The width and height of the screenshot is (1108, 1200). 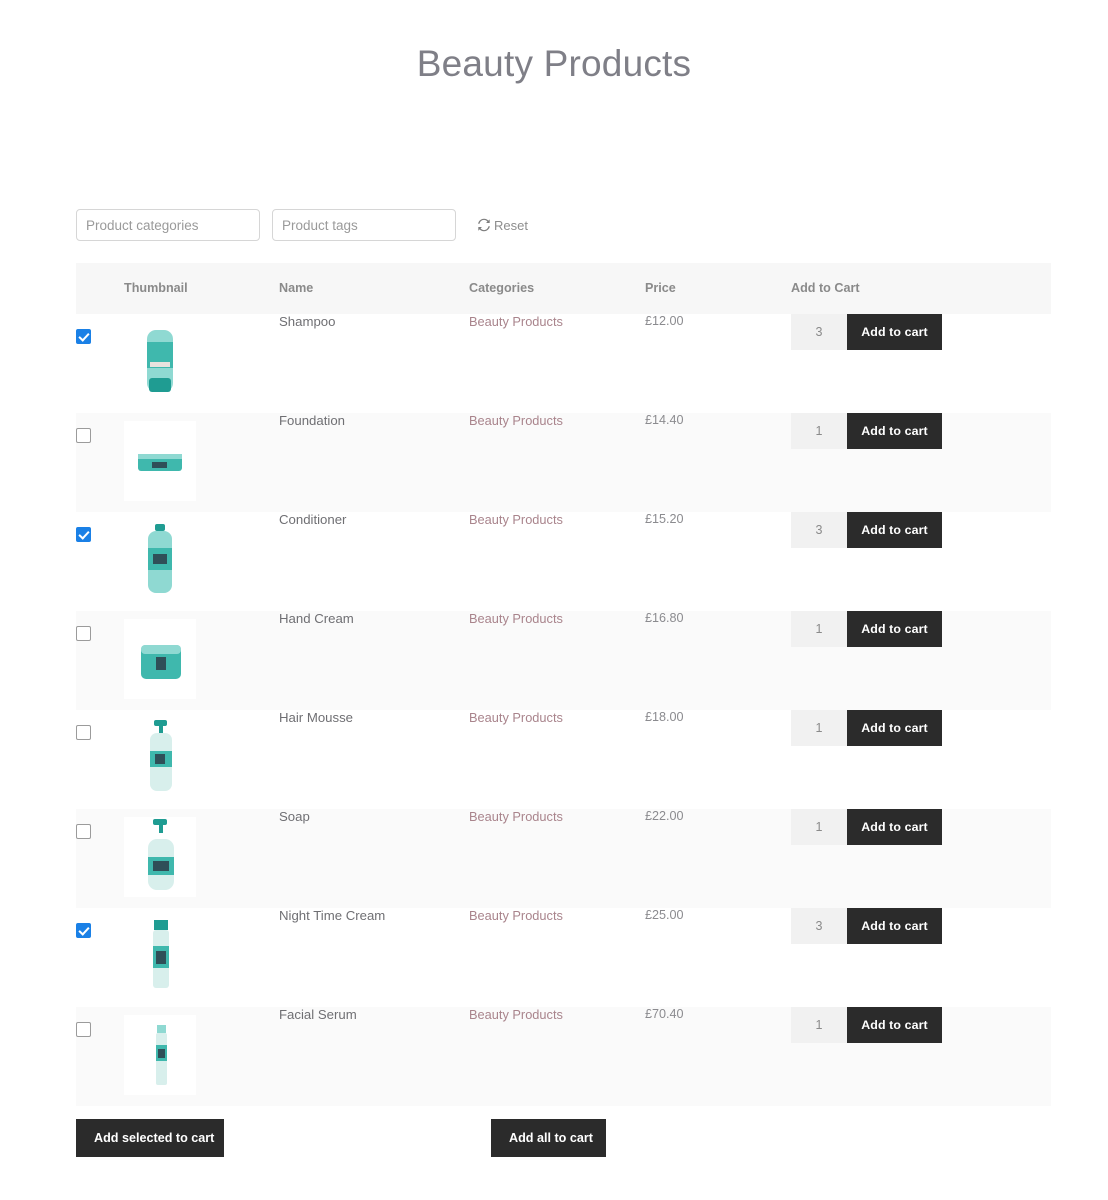 I want to click on facial-serum-tube-thumbnail, so click(x=160, y=1055).